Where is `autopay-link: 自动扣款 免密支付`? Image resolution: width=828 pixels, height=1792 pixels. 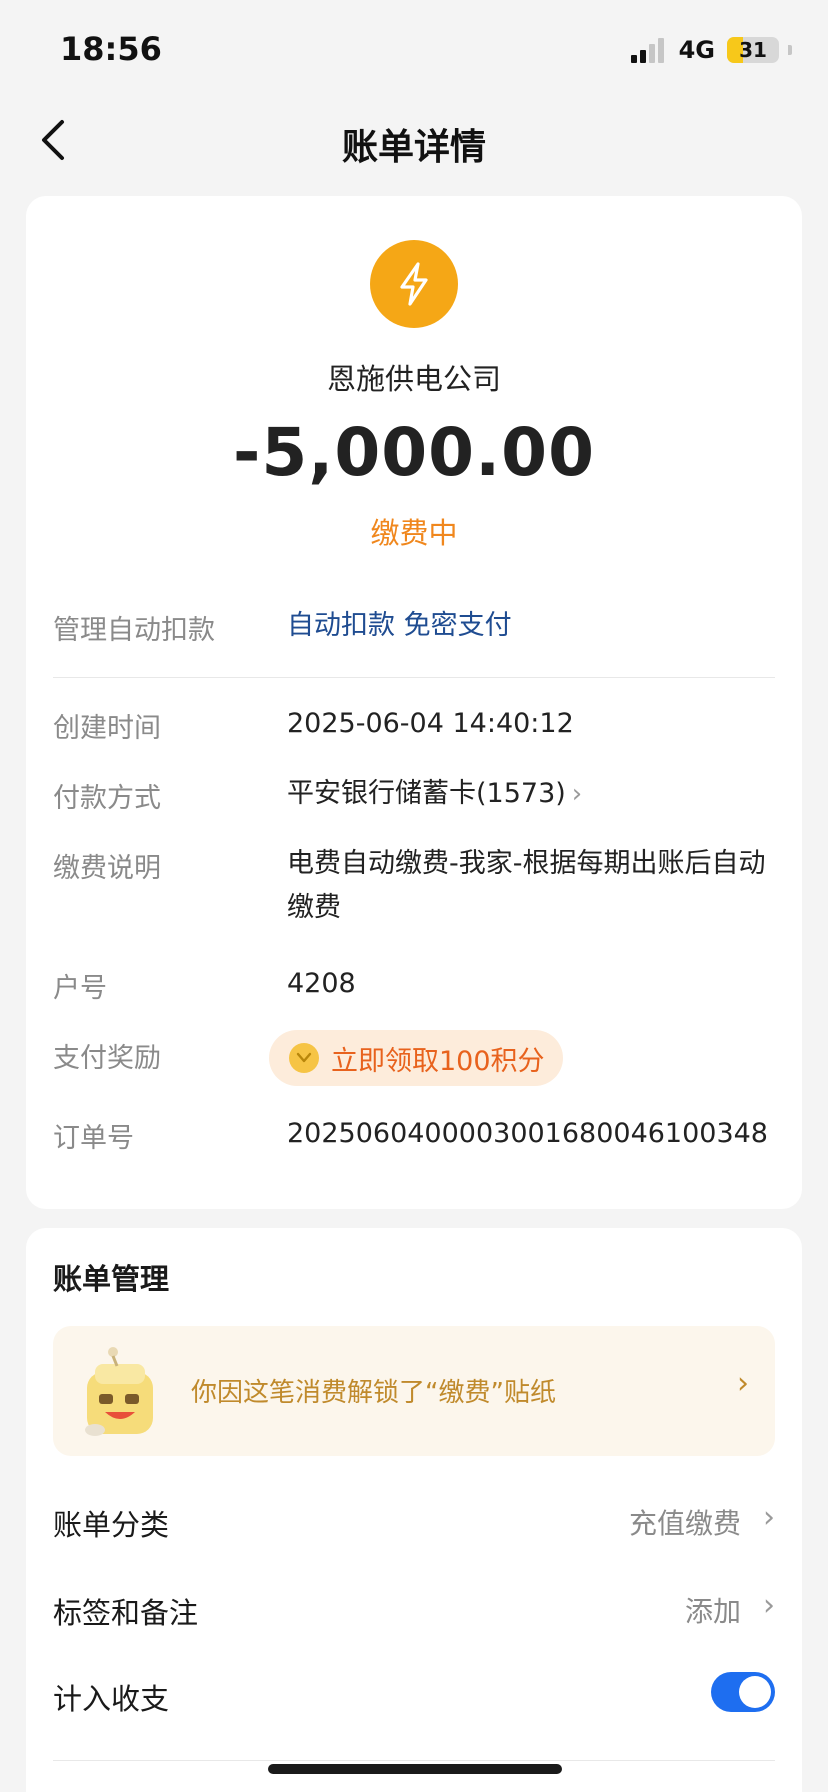
autopay-link: 自动扣款 免密支付 is located at coordinates (531, 626).